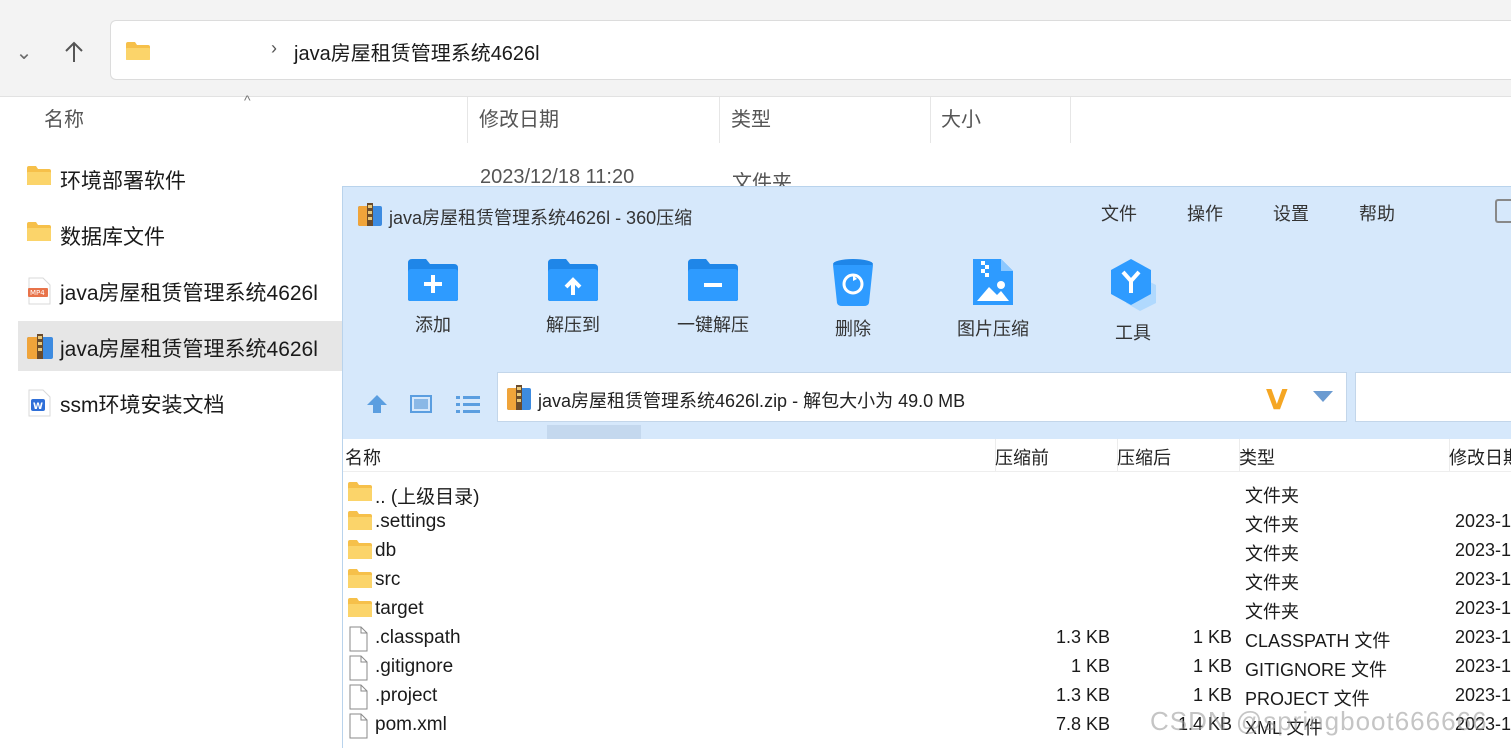 This screenshot has width=1511, height=748. I want to click on archive-path-text: java房屋租赁管理系统4626l.zip - 解包大小为 49.0 MB, so click(752, 401).